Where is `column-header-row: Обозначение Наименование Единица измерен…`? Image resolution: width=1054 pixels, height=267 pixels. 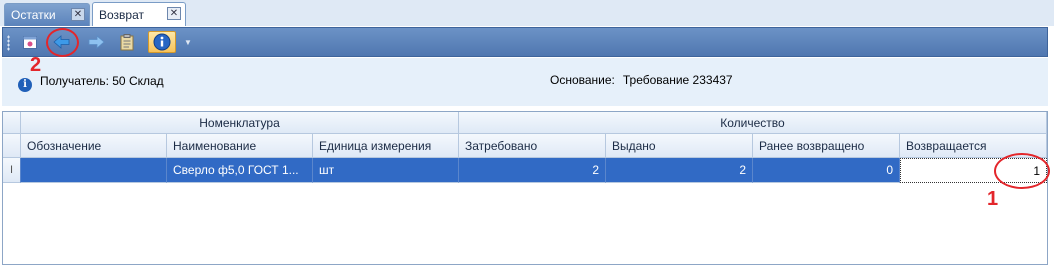
column-header-row: Обозначение Наименование Единица измерен… is located at coordinates (525, 146).